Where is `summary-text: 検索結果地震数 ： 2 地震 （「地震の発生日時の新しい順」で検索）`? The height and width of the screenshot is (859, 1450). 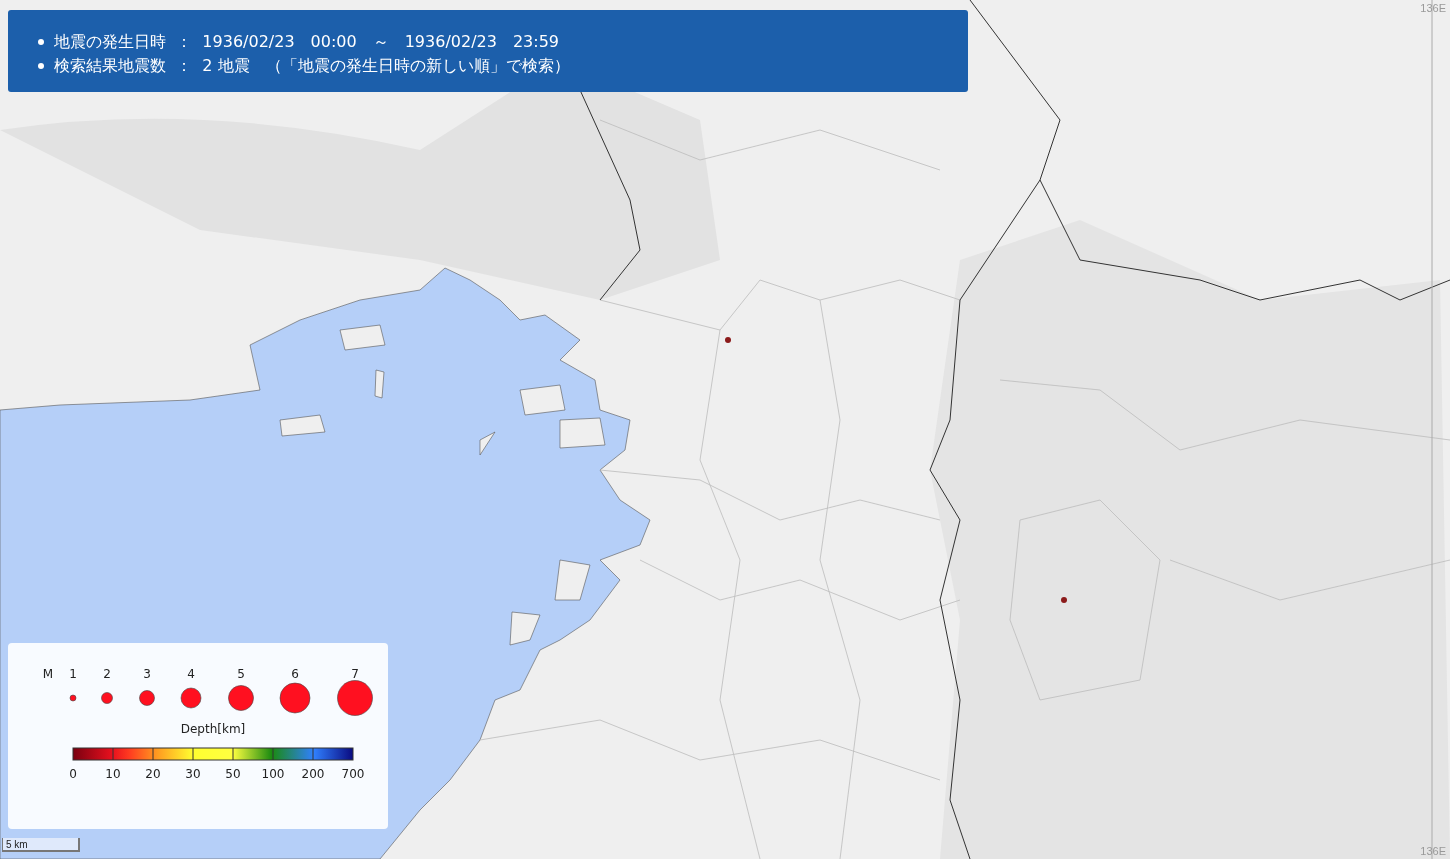
summary-text: 検索結果地震数 ： 2 地震 （「地震の発生日時の新しい順」で検索） is located at coordinates (312, 66).